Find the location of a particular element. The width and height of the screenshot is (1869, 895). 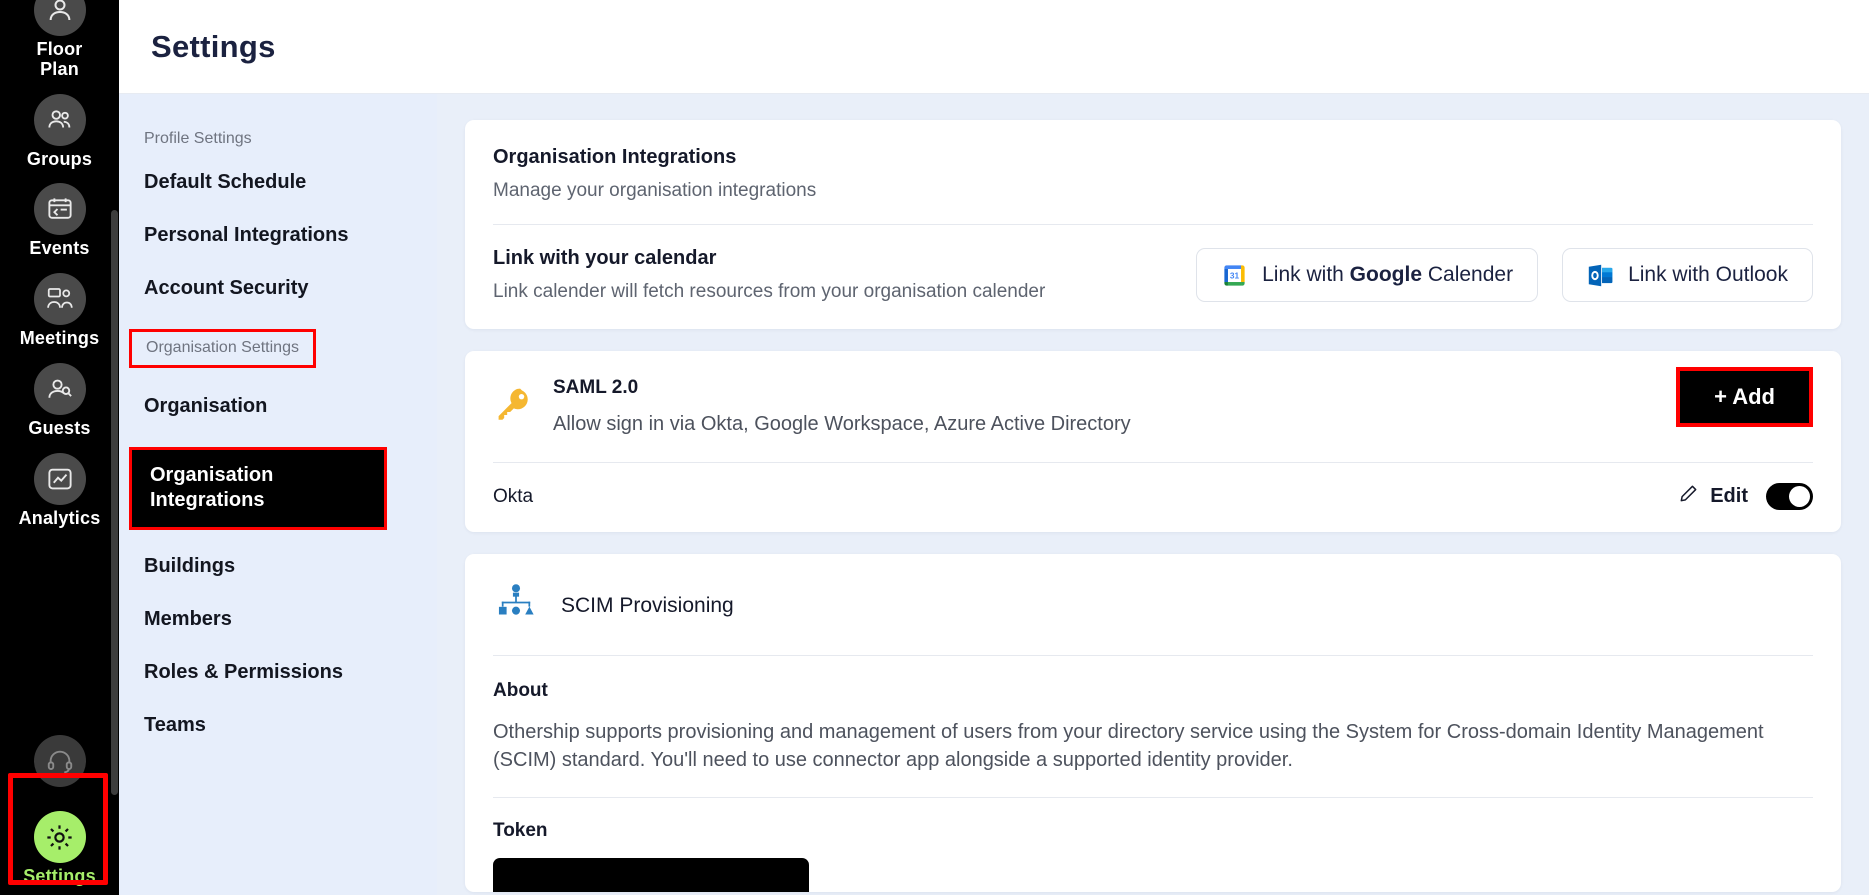

sidebar-label-analytics: Analytics is located at coordinates (59, 517).